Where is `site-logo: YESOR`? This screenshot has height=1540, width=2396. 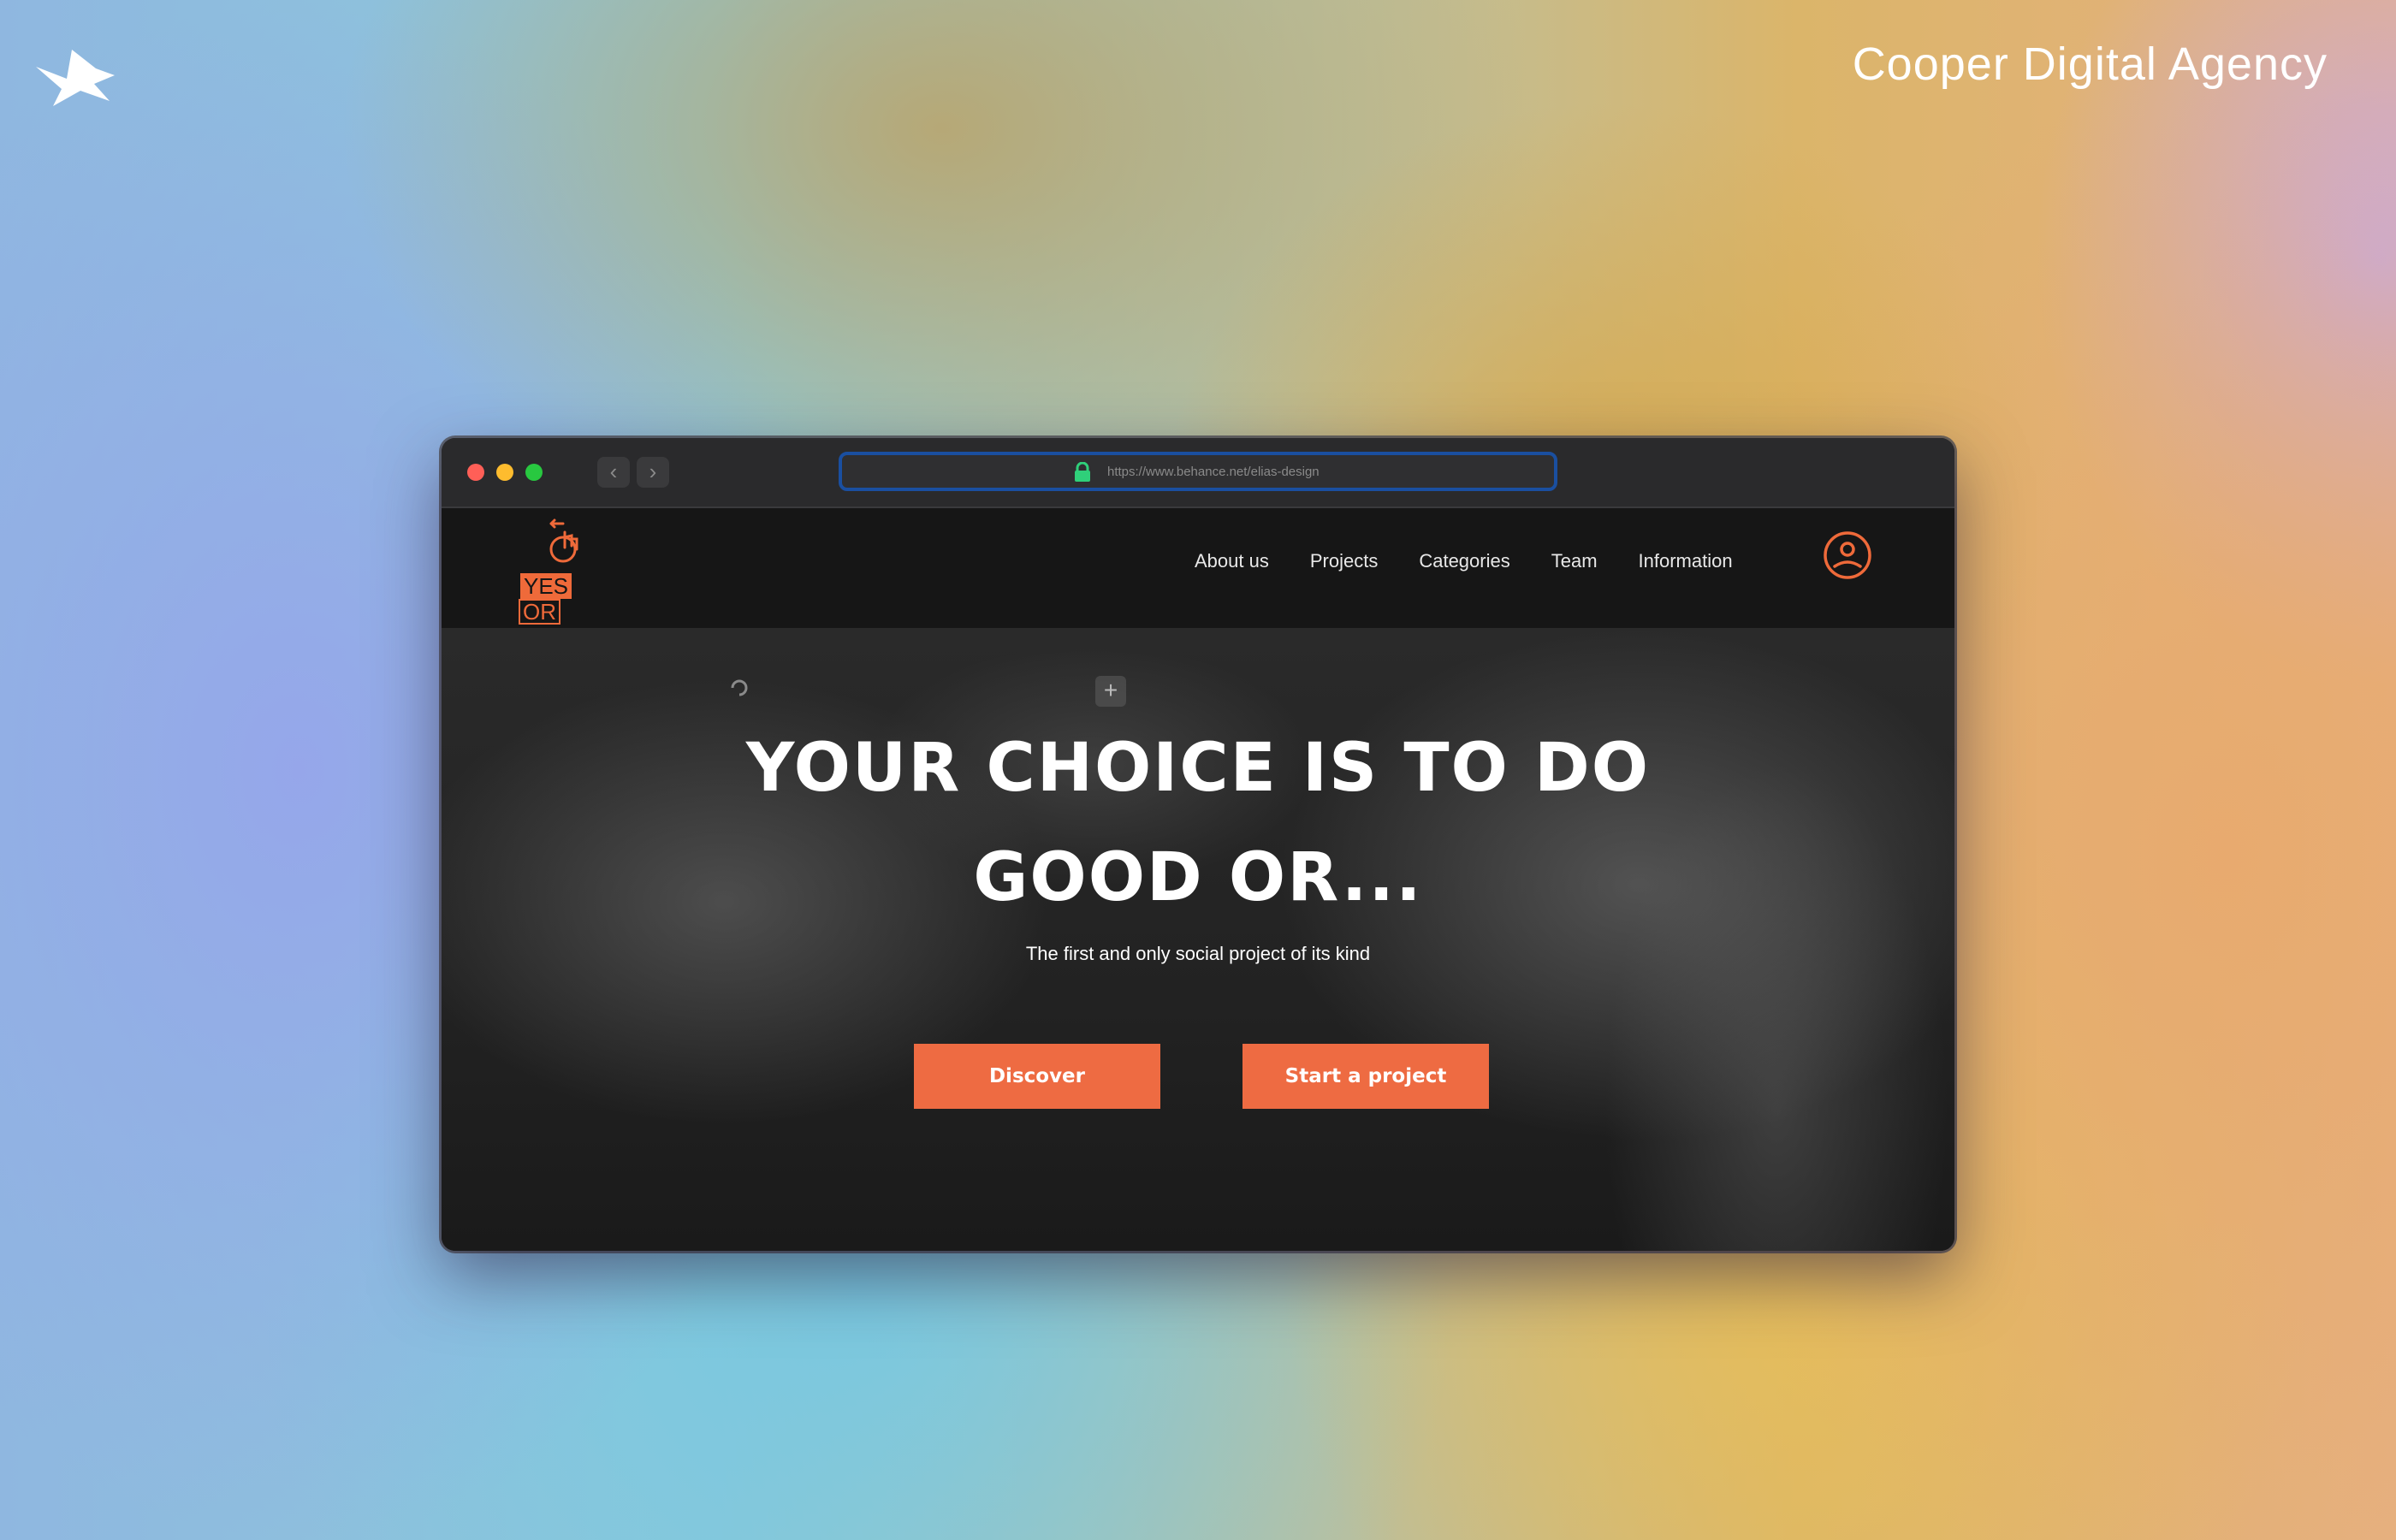
site-logo: YESOR is located at coordinates (562, 571).